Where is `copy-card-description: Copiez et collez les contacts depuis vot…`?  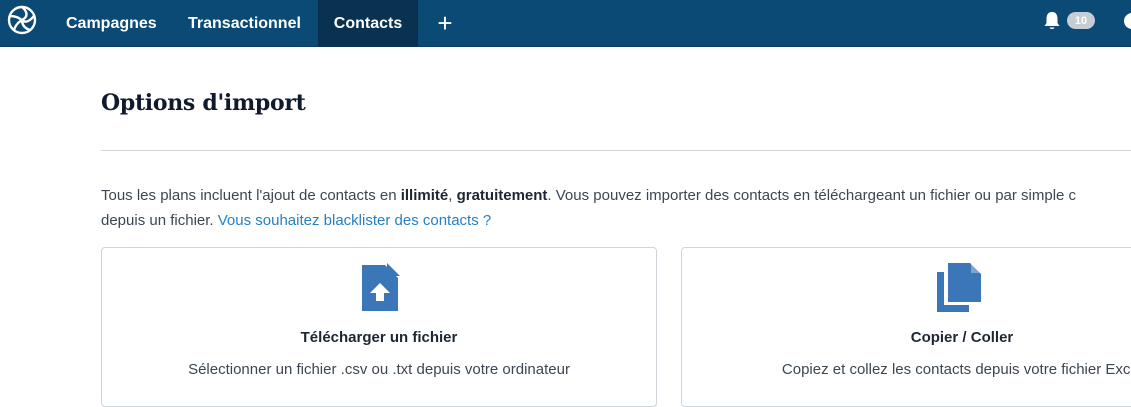
copy-card-description: Copiez et collez les contacts depuis vot… is located at coordinates (956, 369).